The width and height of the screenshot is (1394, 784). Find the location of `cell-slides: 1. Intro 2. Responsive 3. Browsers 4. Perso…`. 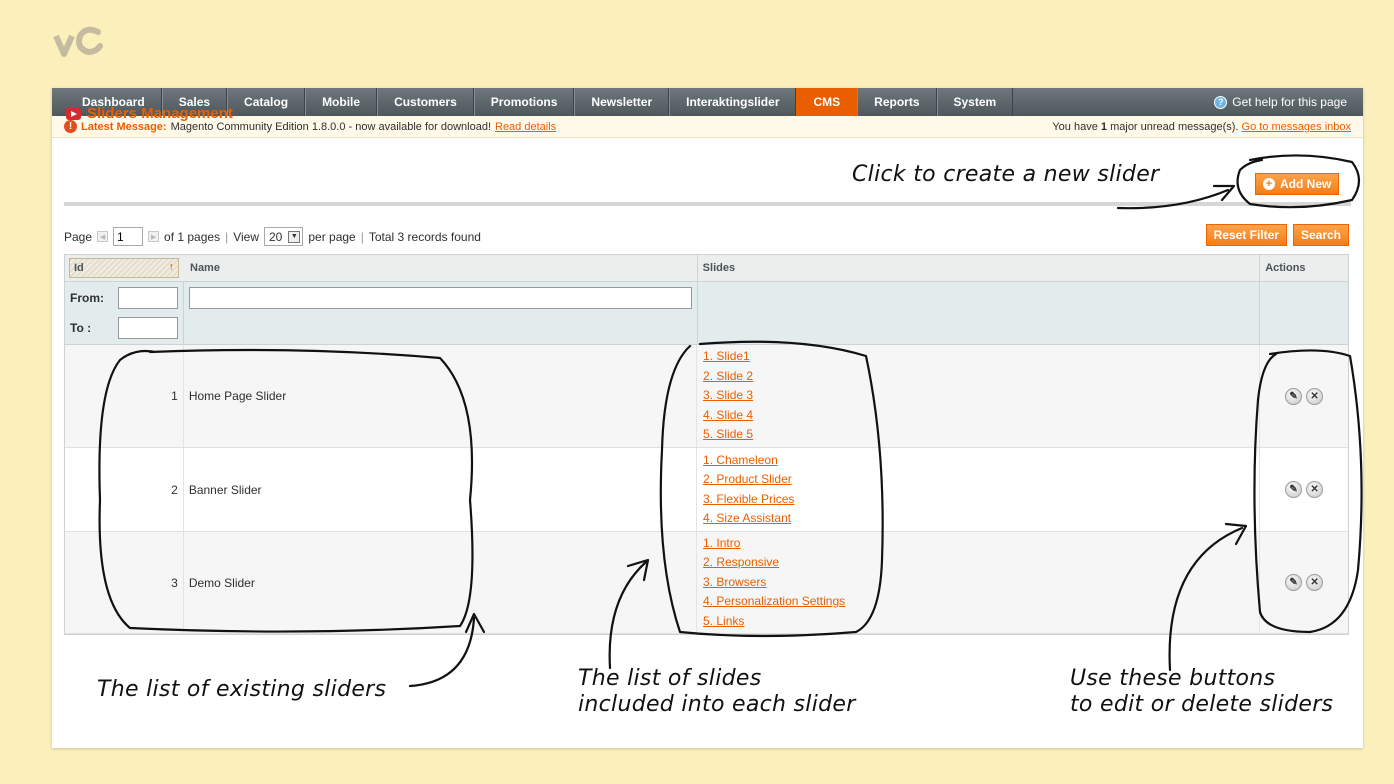

cell-slides: 1. Intro 2. Responsive 3. Browsers 4. Perso… is located at coordinates (979, 582).